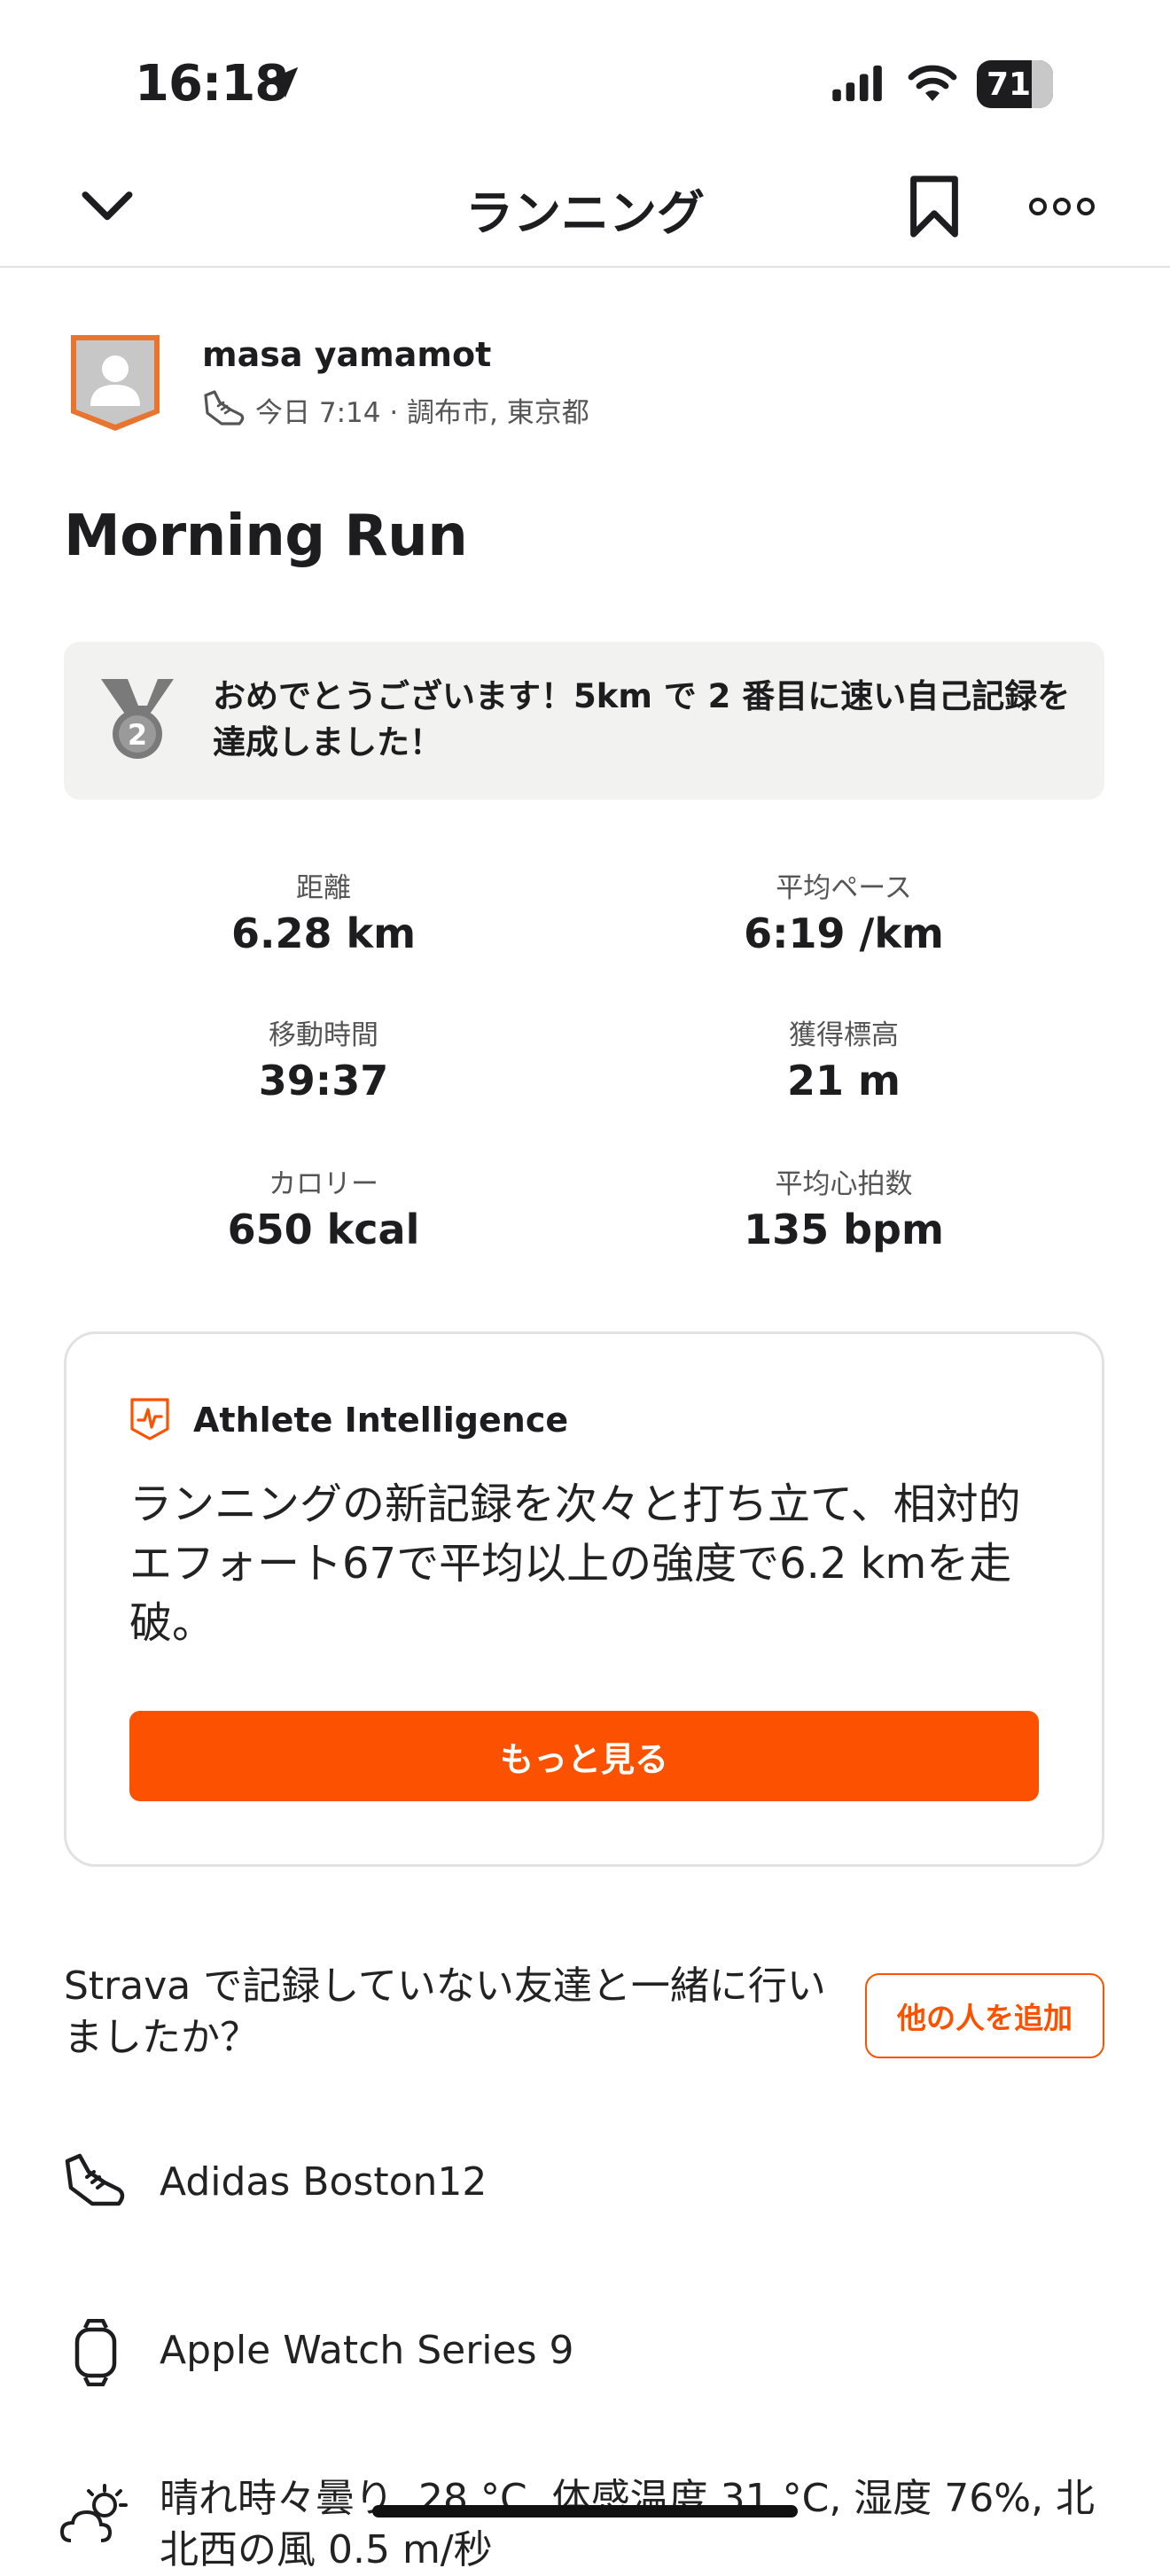 The image size is (1170, 2576). I want to click on stat-value-moving-time: 39:37, so click(323, 1081).